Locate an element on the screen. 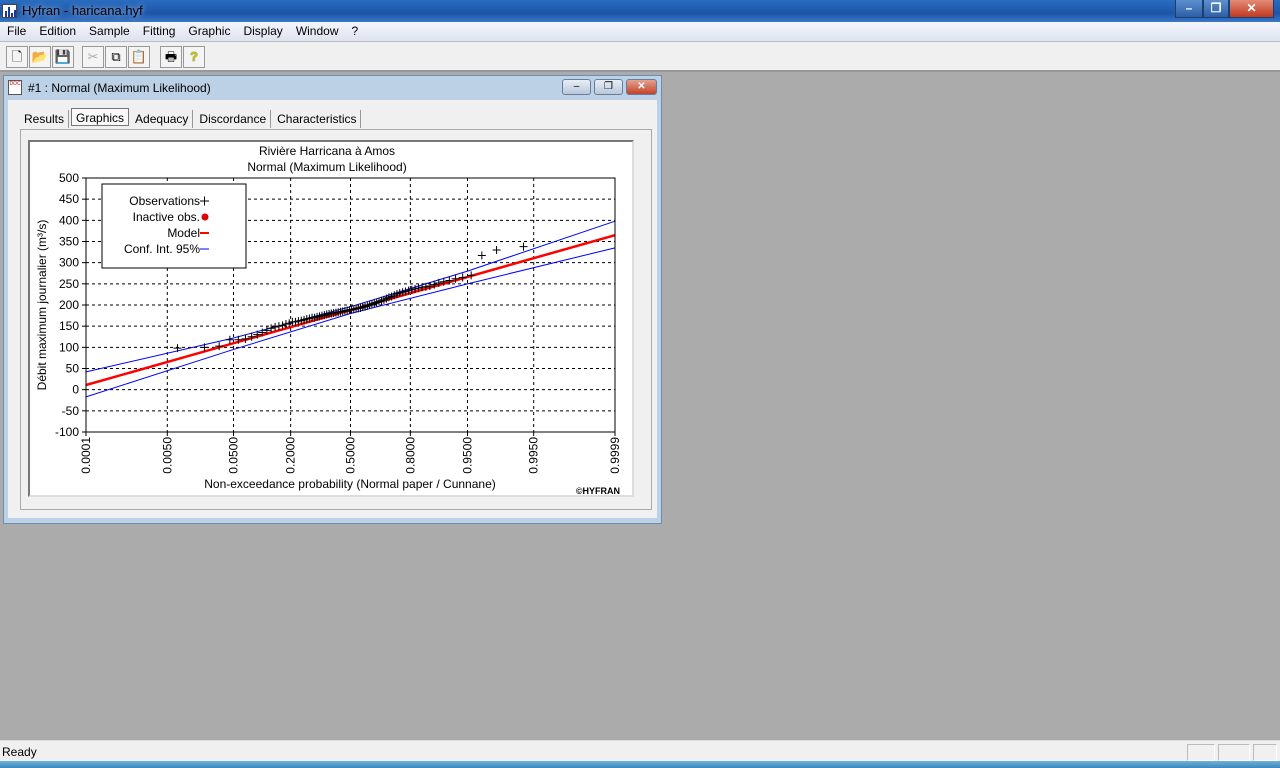  close-button: ✕ is located at coordinates (1251, 9).